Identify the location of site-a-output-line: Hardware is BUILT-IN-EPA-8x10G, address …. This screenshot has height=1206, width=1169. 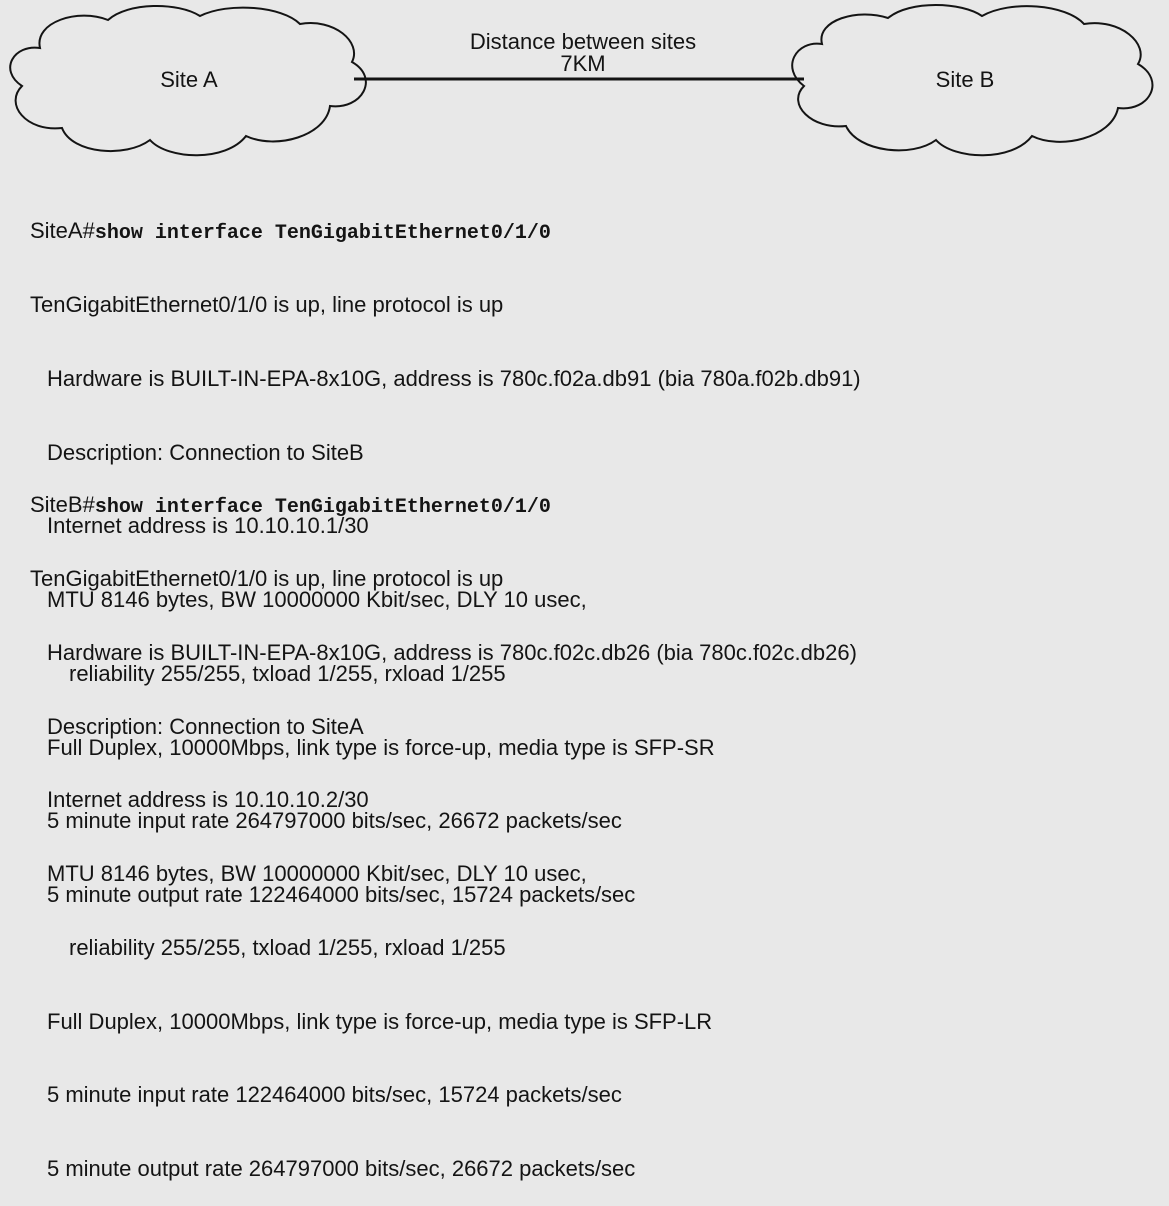
(454, 378).